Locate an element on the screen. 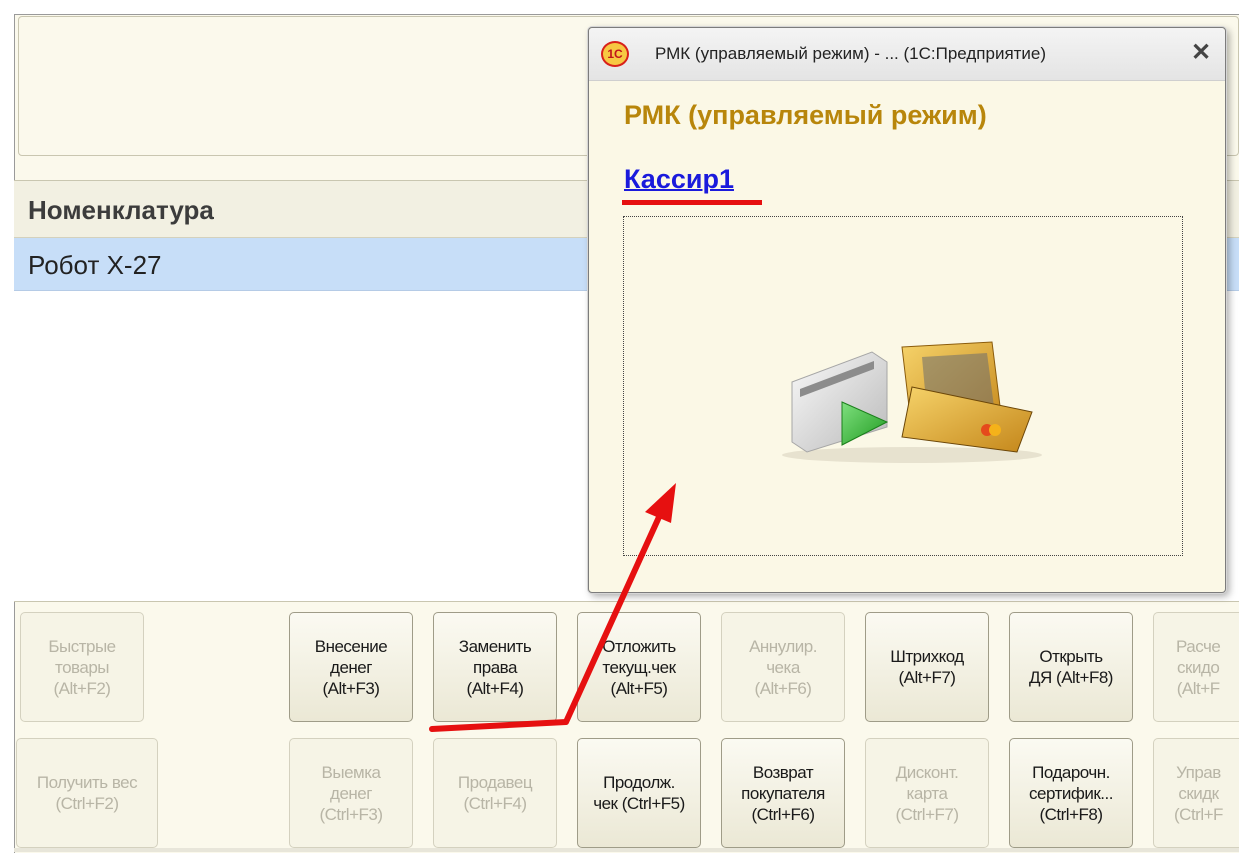 The image size is (1239, 853). cell-nomenclature: Робот Х-27 is located at coordinates (95, 265).